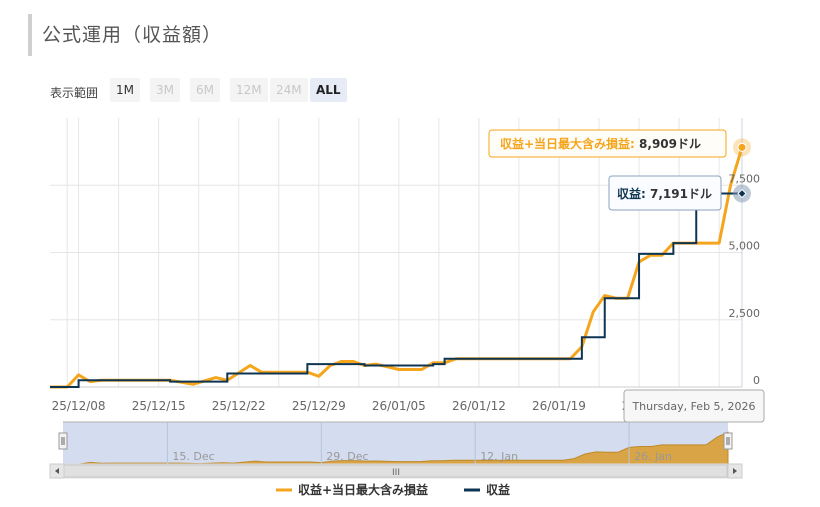 This screenshot has width=820, height=507. What do you see at coordinates (399, 406) in the screenshot?
I see `x-axis-tick-label: 26/01/05` at bounding box center [399, 406].